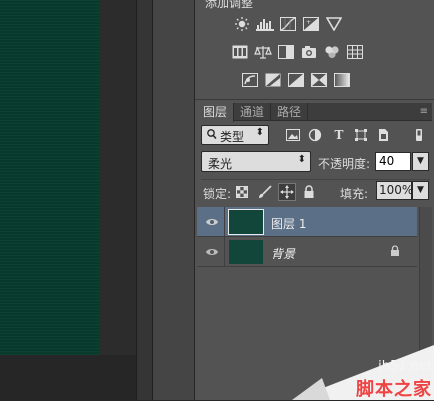  I want to click on gradient-map-icon, so click(342, 80).